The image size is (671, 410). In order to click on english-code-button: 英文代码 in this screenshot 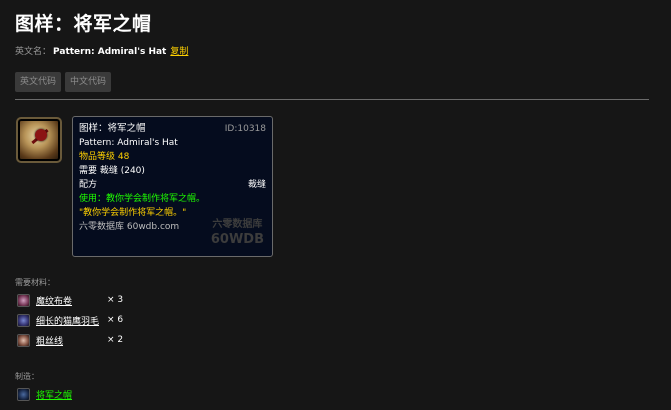, I will do `click(38, 82)`.